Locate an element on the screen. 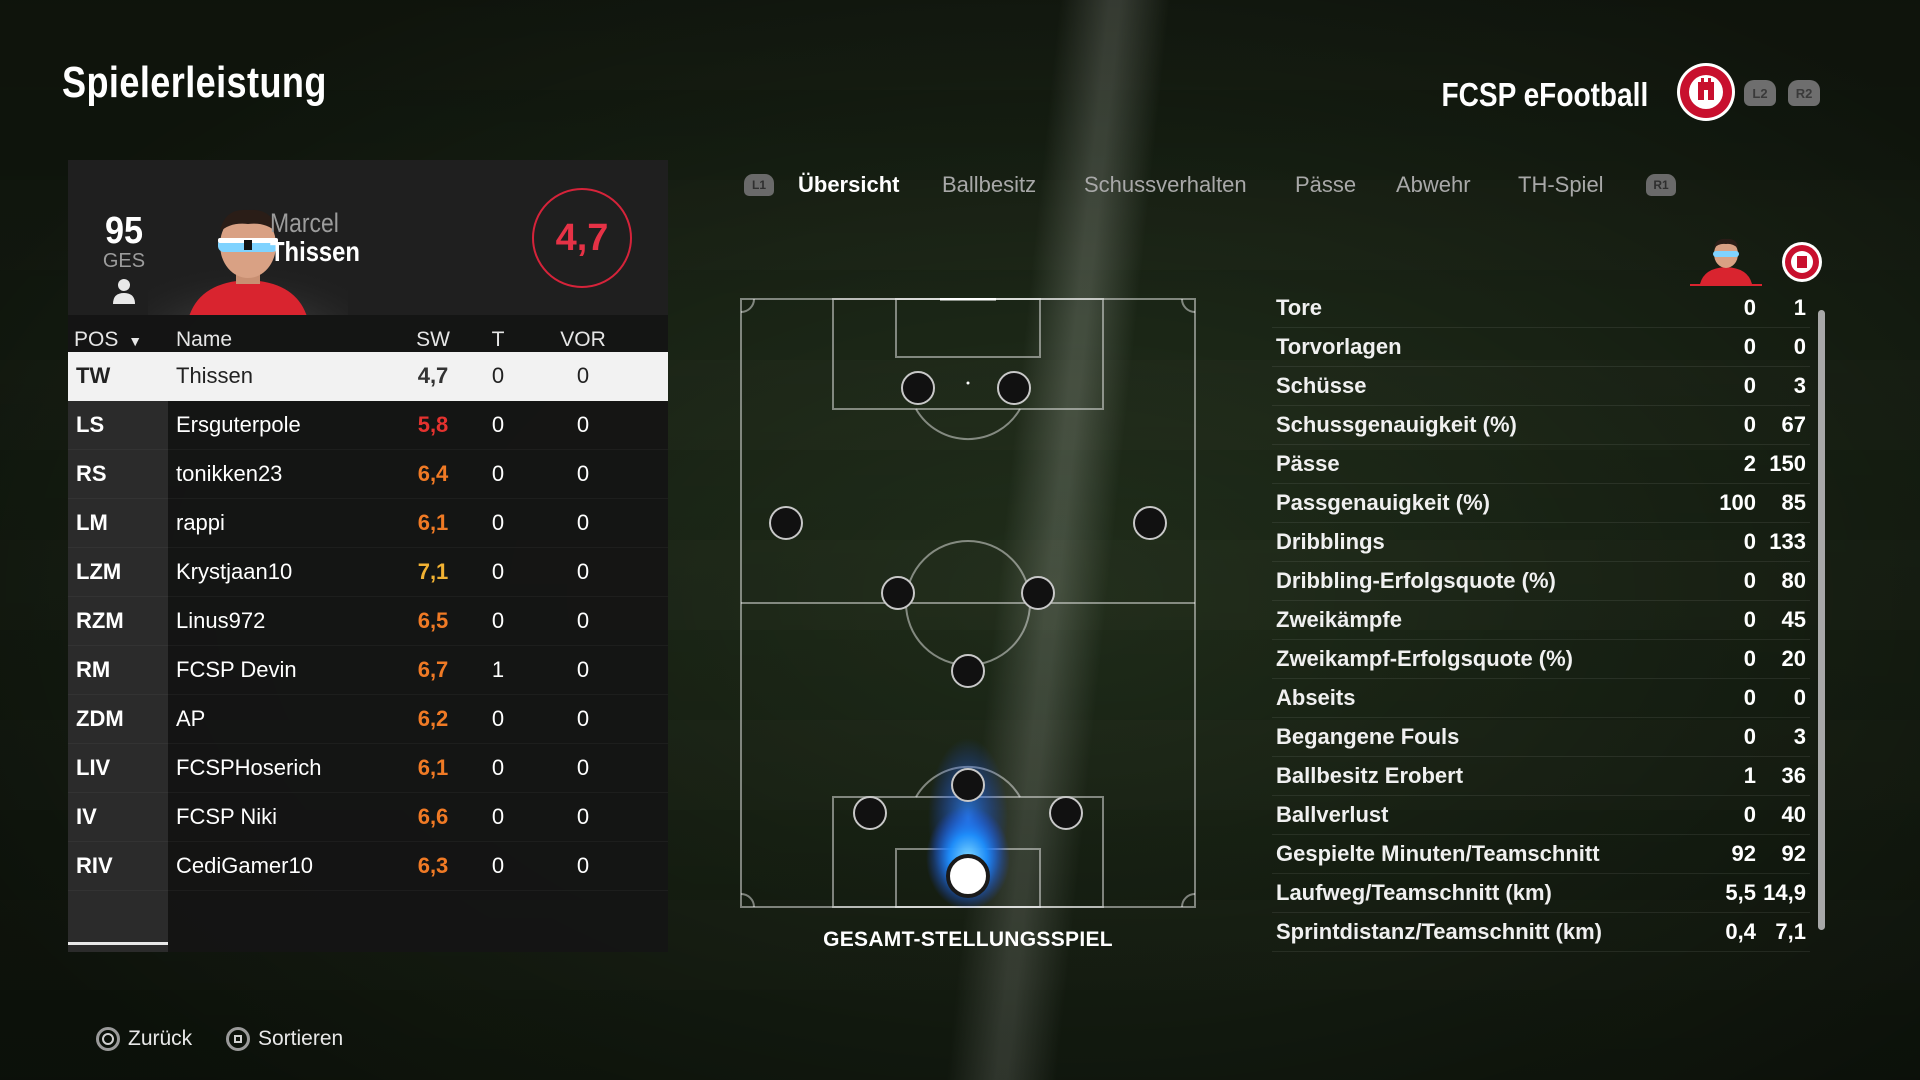 This screenshot has width=1920, height=1080. table-row: ZDM AP 6,2 0 0 is located at coordinates (368, 719).